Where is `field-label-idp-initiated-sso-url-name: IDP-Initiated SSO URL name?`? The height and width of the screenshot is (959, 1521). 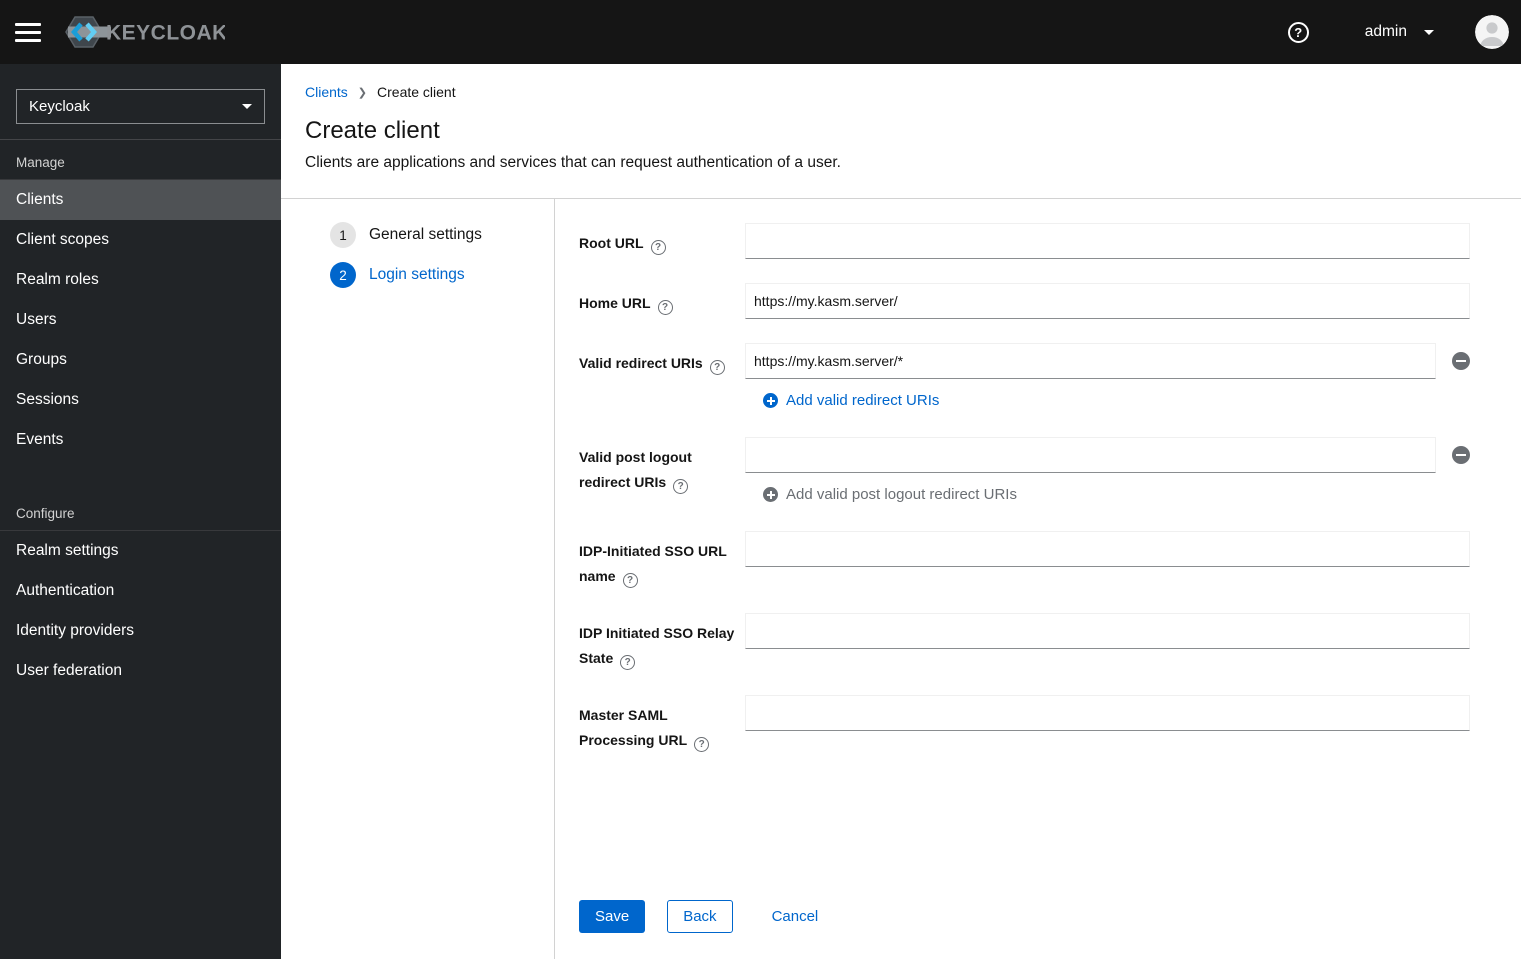
field-label-idp-initiated-sso-url-name: IDP-Initiated SSO URL name? is located at coordinates (662, 560).